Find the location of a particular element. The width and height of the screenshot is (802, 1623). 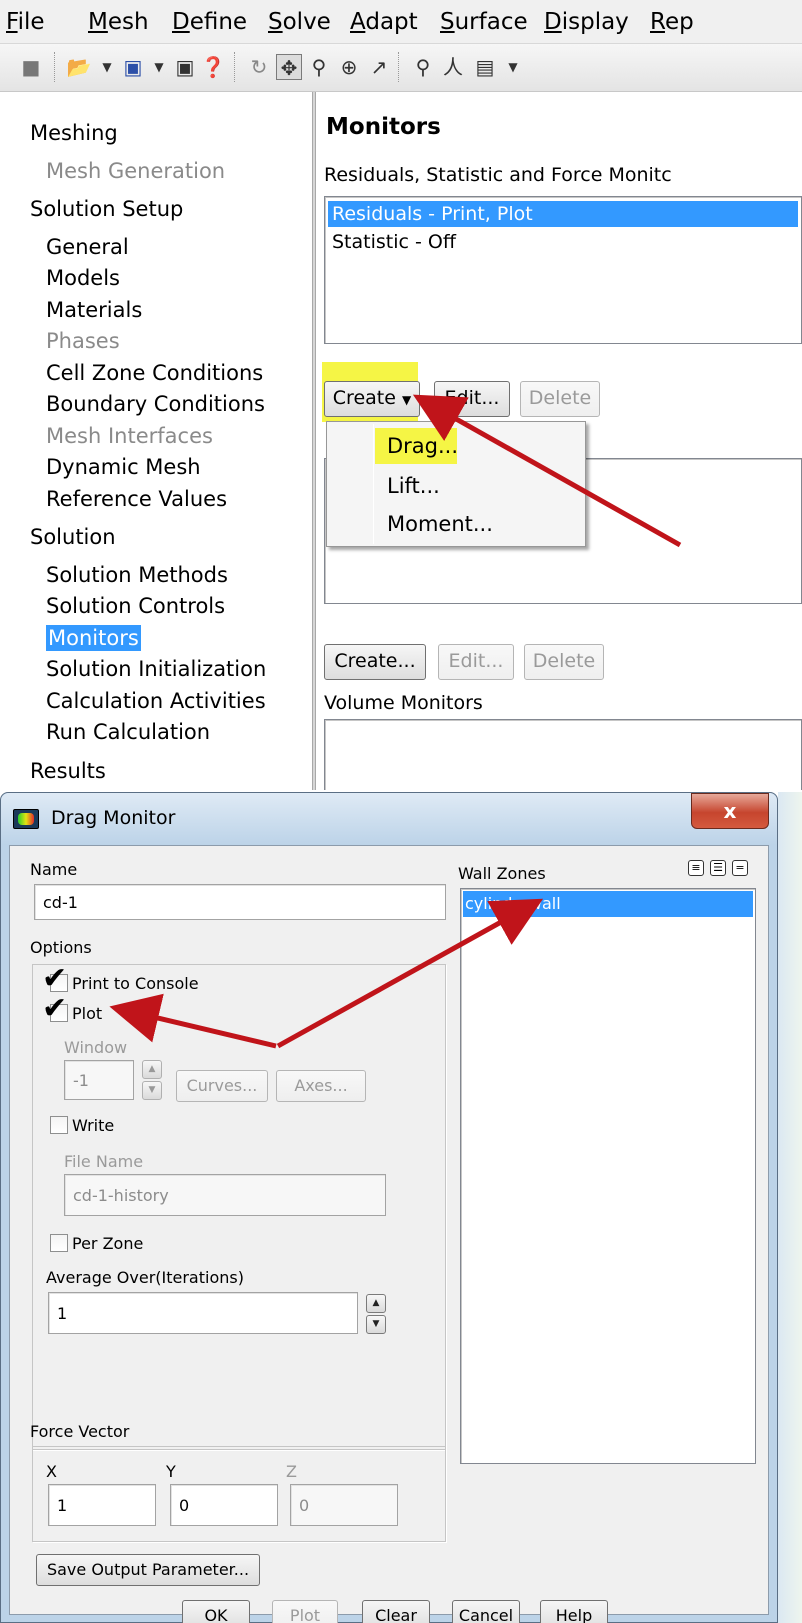

help-icon: ❓ is located at coordinates (213, 67).